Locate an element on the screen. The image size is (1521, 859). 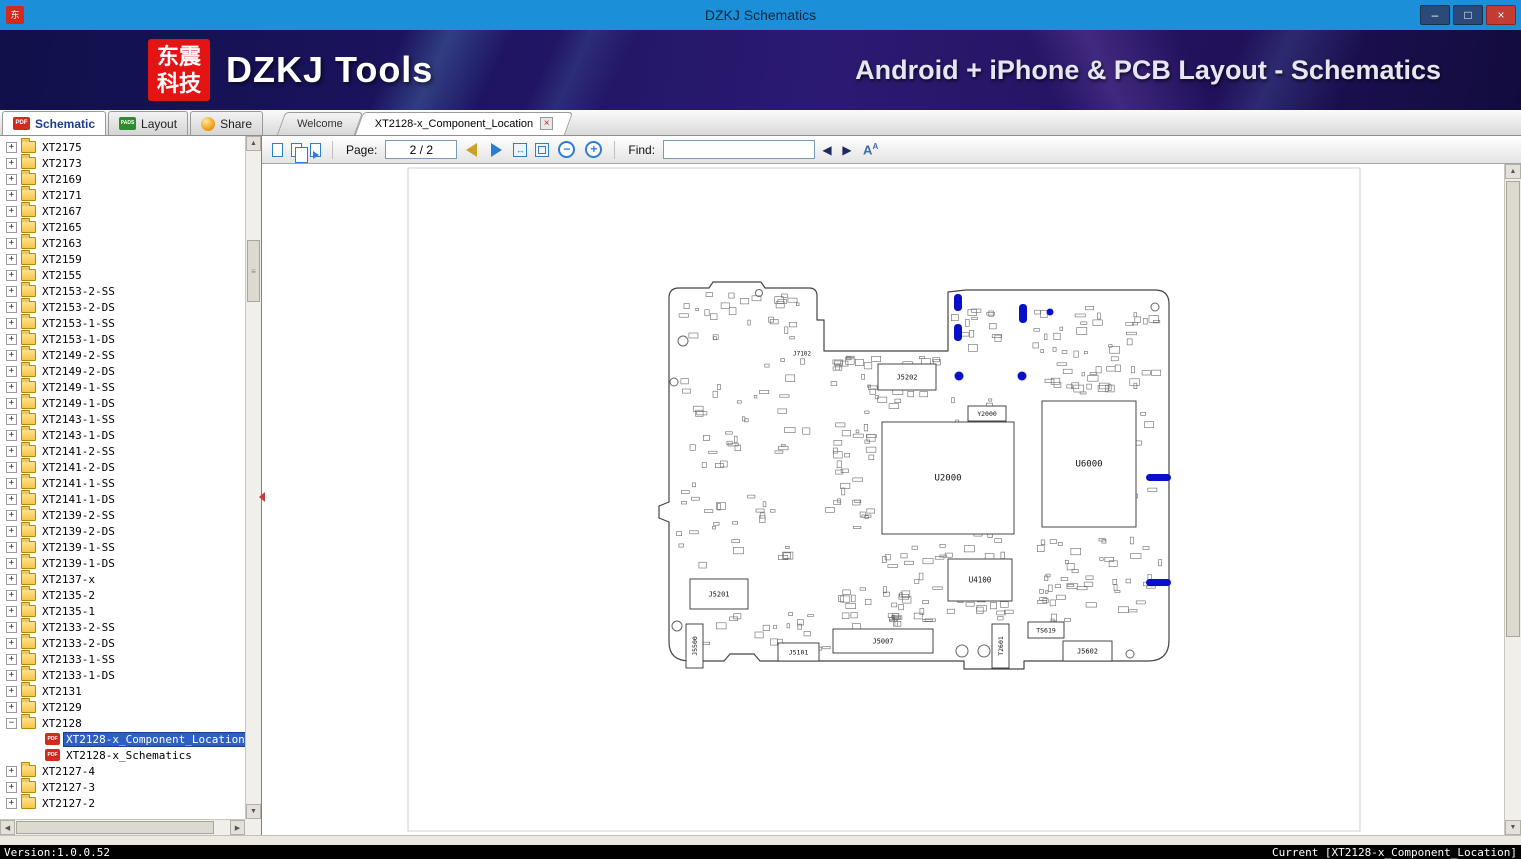
tree-item-label: XT2131 is located at coordinates (62, 691).